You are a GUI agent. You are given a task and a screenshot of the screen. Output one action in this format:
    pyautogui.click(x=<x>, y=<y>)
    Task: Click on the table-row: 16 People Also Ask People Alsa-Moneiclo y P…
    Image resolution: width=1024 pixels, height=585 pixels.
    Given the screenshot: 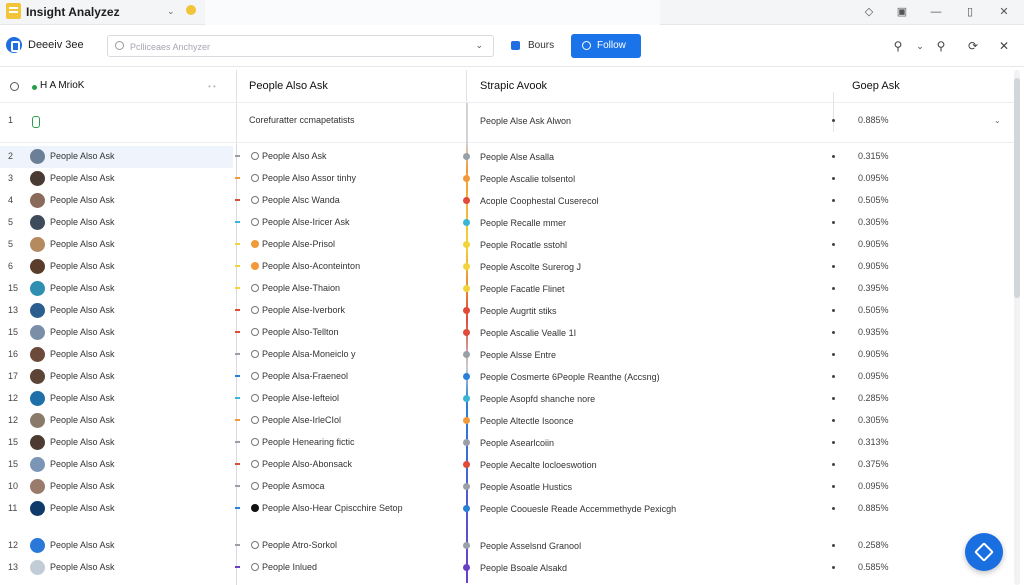 What is the action you would take?
    pyautogui.click(x=507, y=355)
    